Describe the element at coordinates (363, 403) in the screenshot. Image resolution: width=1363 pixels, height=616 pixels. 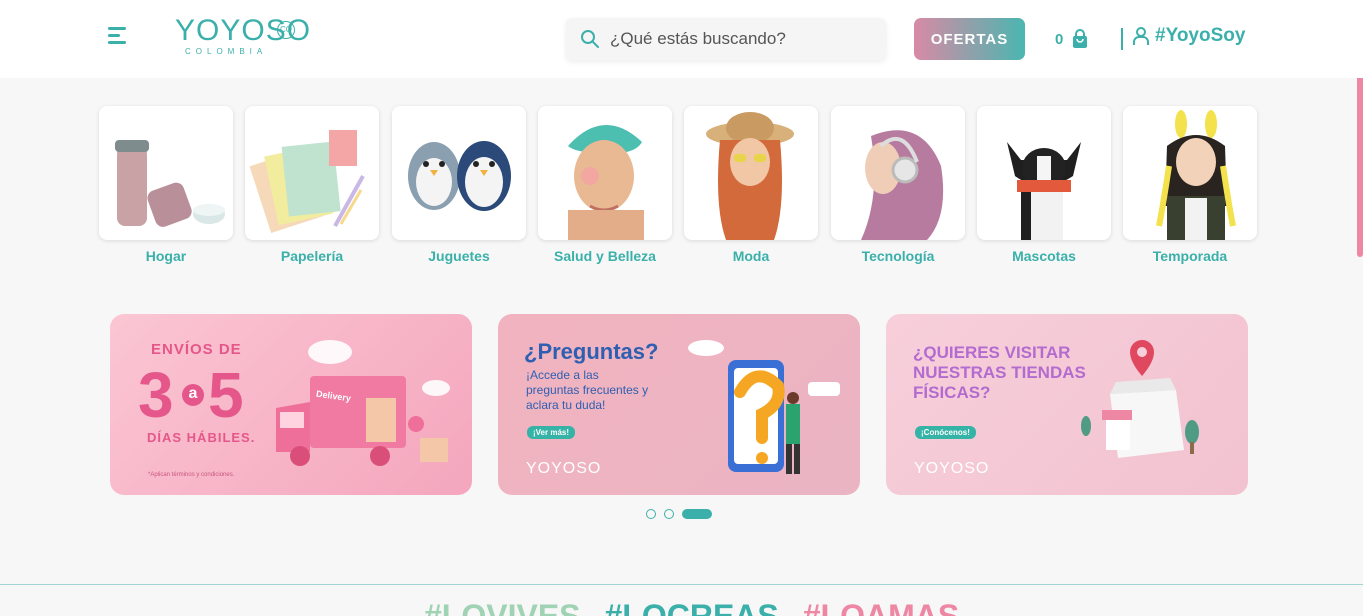
I see `delivery-truck-icon` at that location.